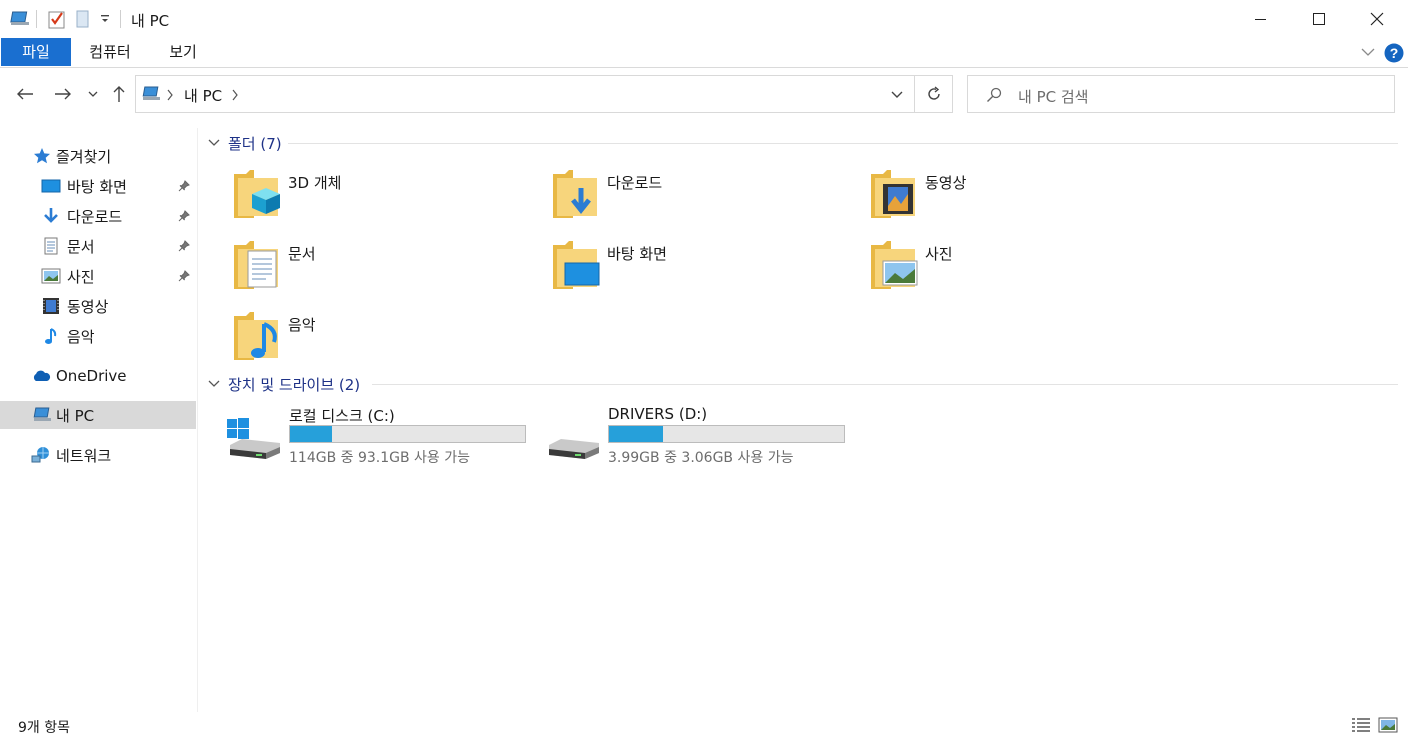  I want to click on nav-label: 동영상, so click(88, 306).